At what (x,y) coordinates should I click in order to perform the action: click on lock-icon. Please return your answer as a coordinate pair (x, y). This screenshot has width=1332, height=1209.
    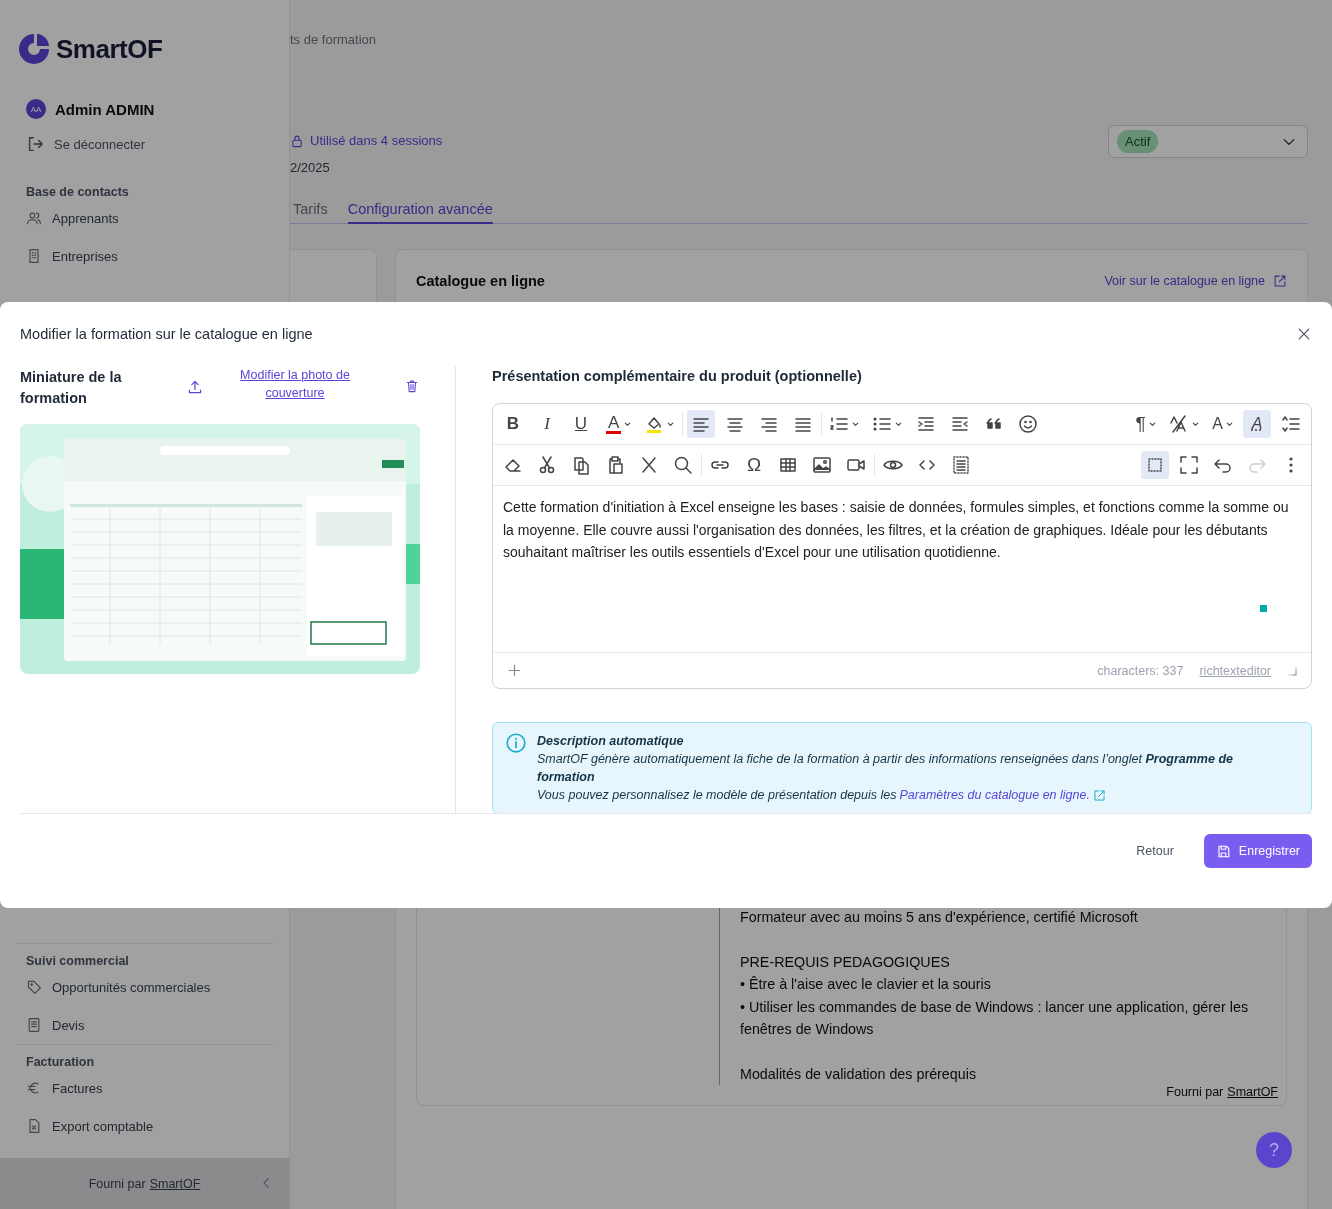
    Looking at the image, I should click on (297, 141).